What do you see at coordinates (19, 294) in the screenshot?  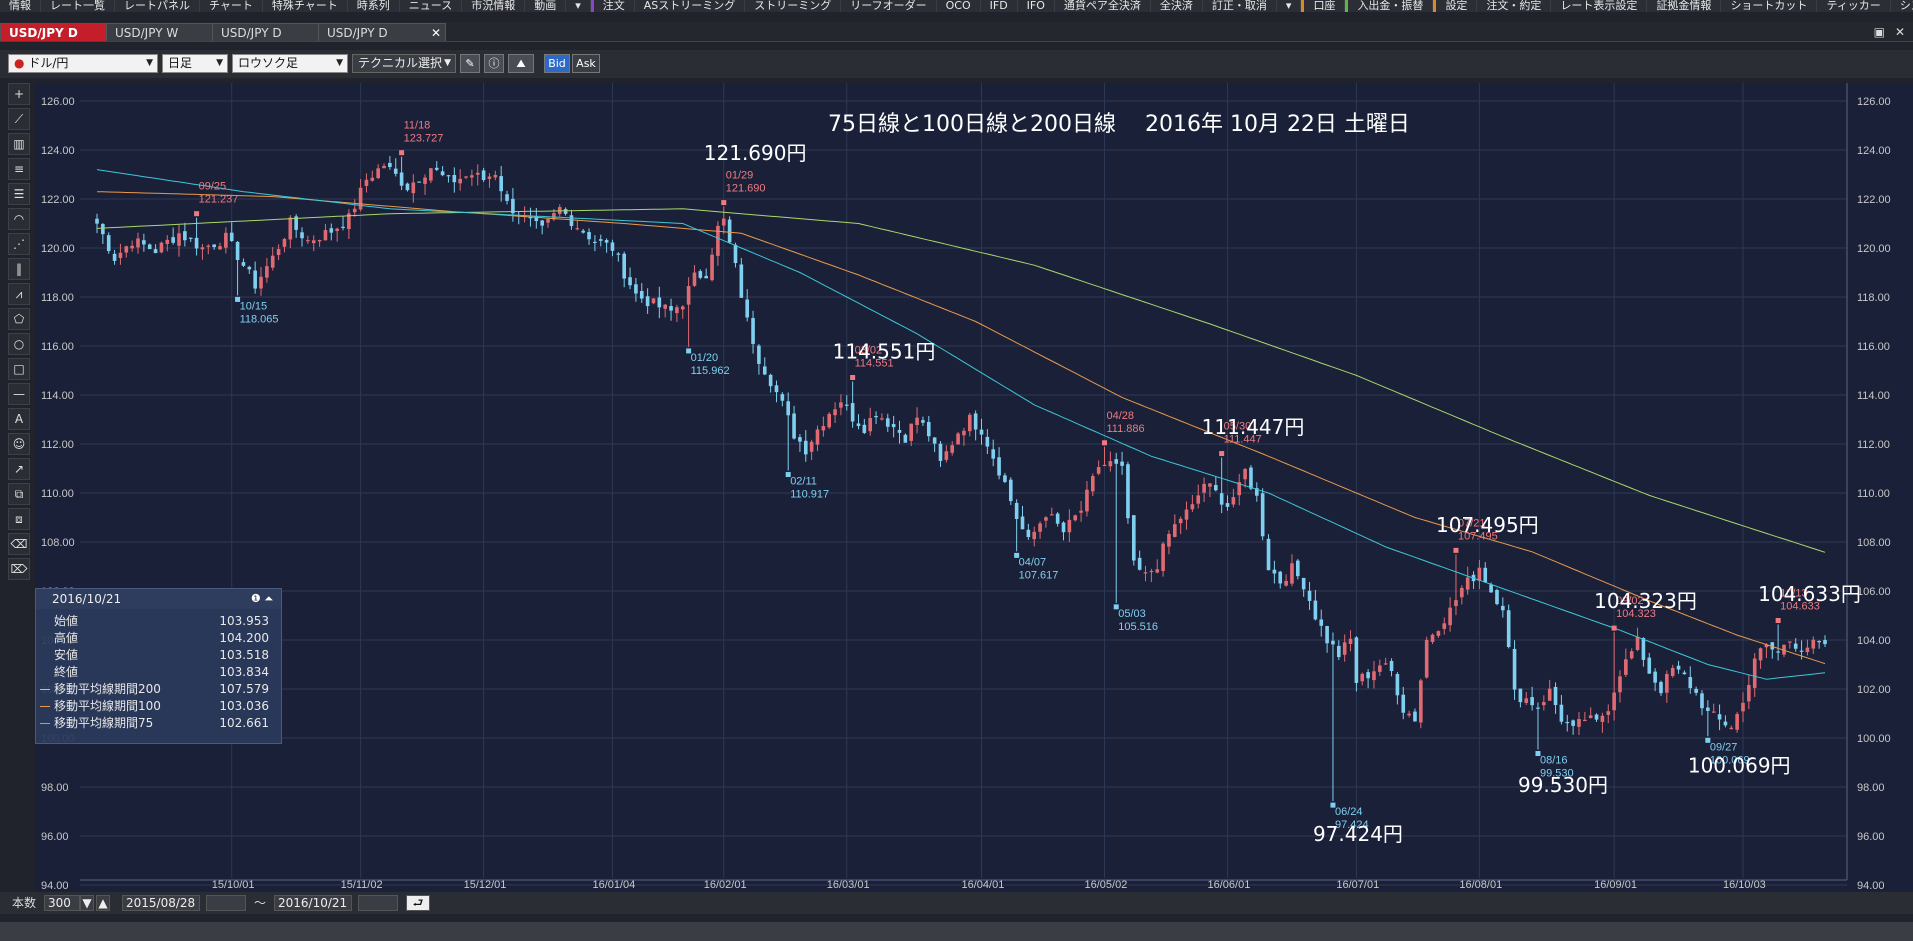 I see `pitchfork-icon: ⩘` at bounding box center [19, 294].